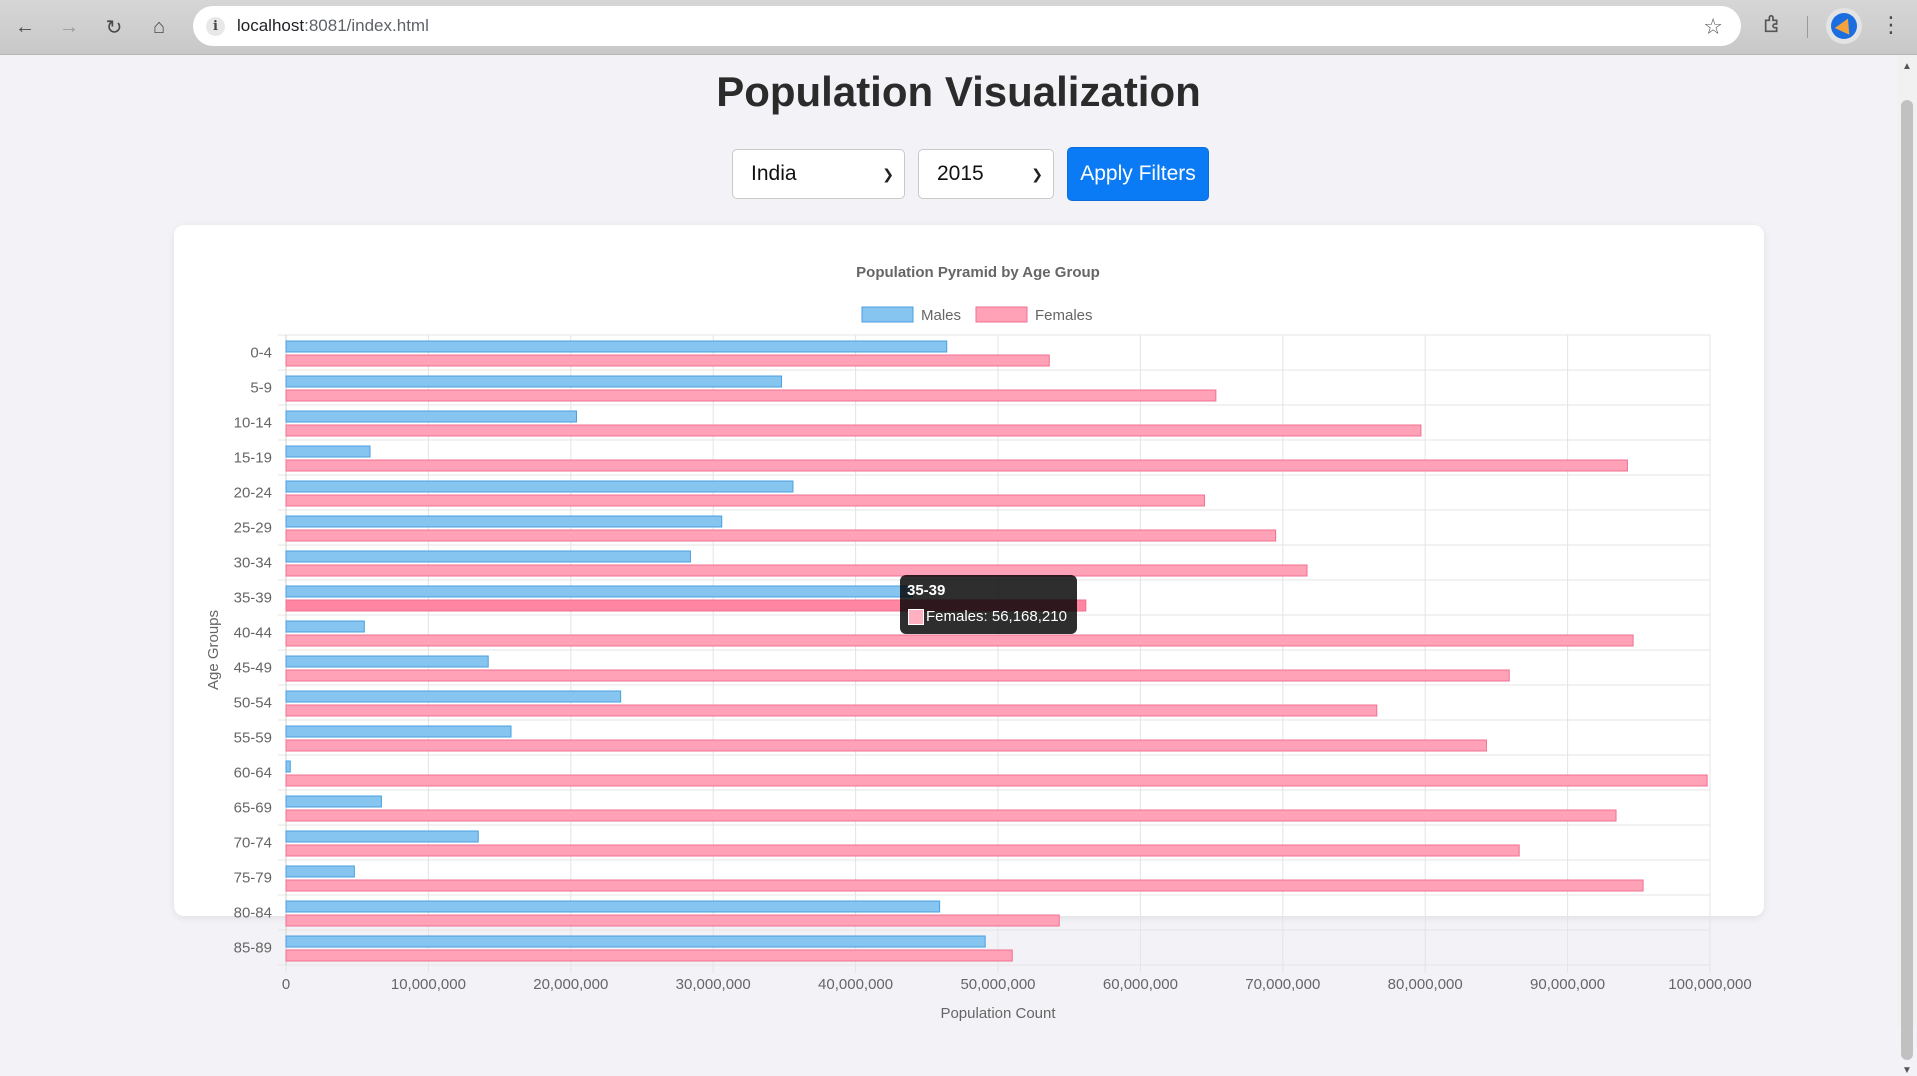 Image resolution: width=1917 pixels, height=1076 pixels. Describe the element at coordinates (1140, 984) in the screenshot. I see `x-tick-label: 60,000,000` at that location.